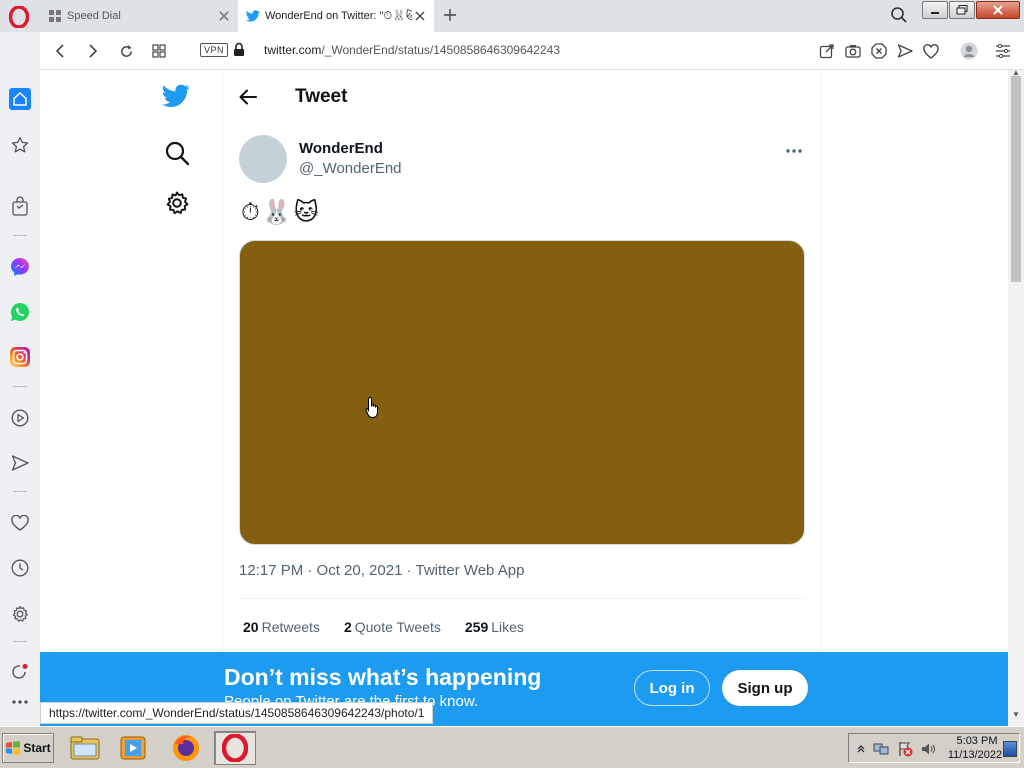  I want to click on firefox-icon, so click(186, 748).